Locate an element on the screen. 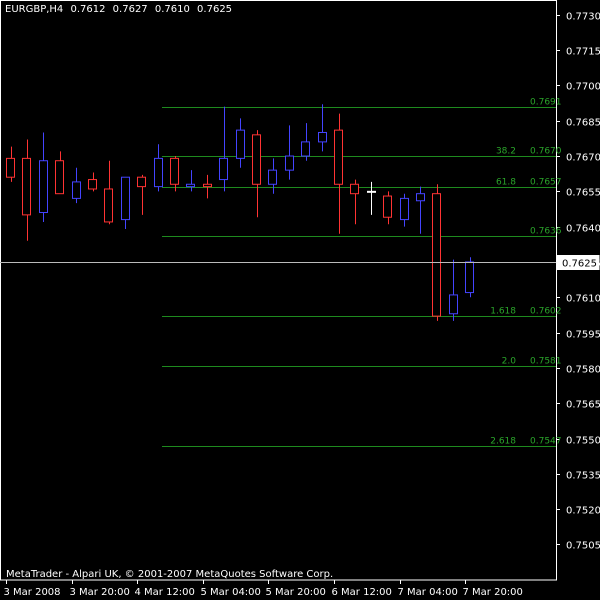 The height and width of the screenshot is (600, 600). y-tick-label: 0.7715 is located at coordinates (583, 52).